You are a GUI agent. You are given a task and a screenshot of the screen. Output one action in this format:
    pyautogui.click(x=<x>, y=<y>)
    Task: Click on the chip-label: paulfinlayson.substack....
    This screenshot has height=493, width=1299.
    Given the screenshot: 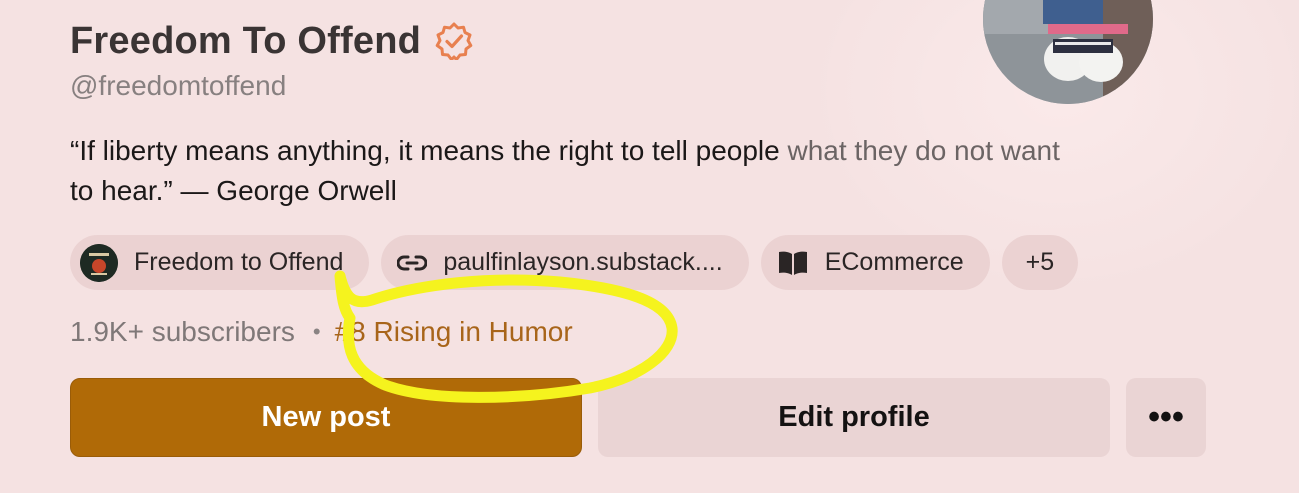 What is the action you would take?
    pyautogui.click(x=583, y=262)
    